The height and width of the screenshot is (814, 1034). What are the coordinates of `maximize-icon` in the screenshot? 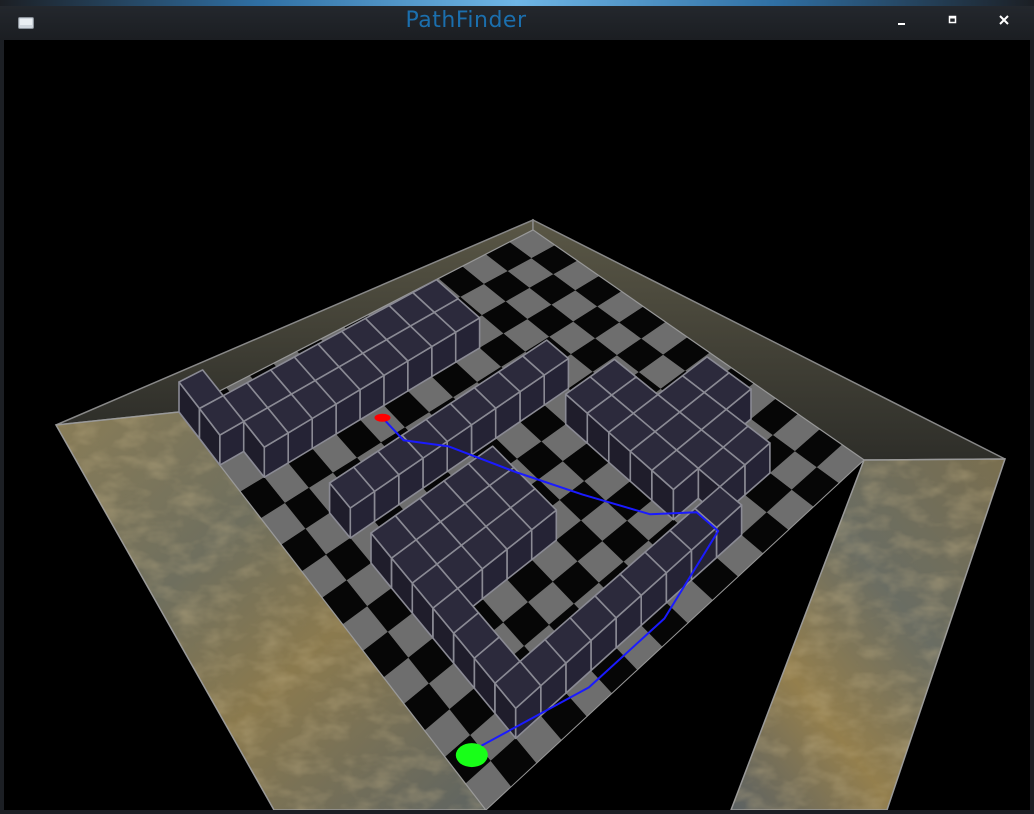 It's located at (953, 20).